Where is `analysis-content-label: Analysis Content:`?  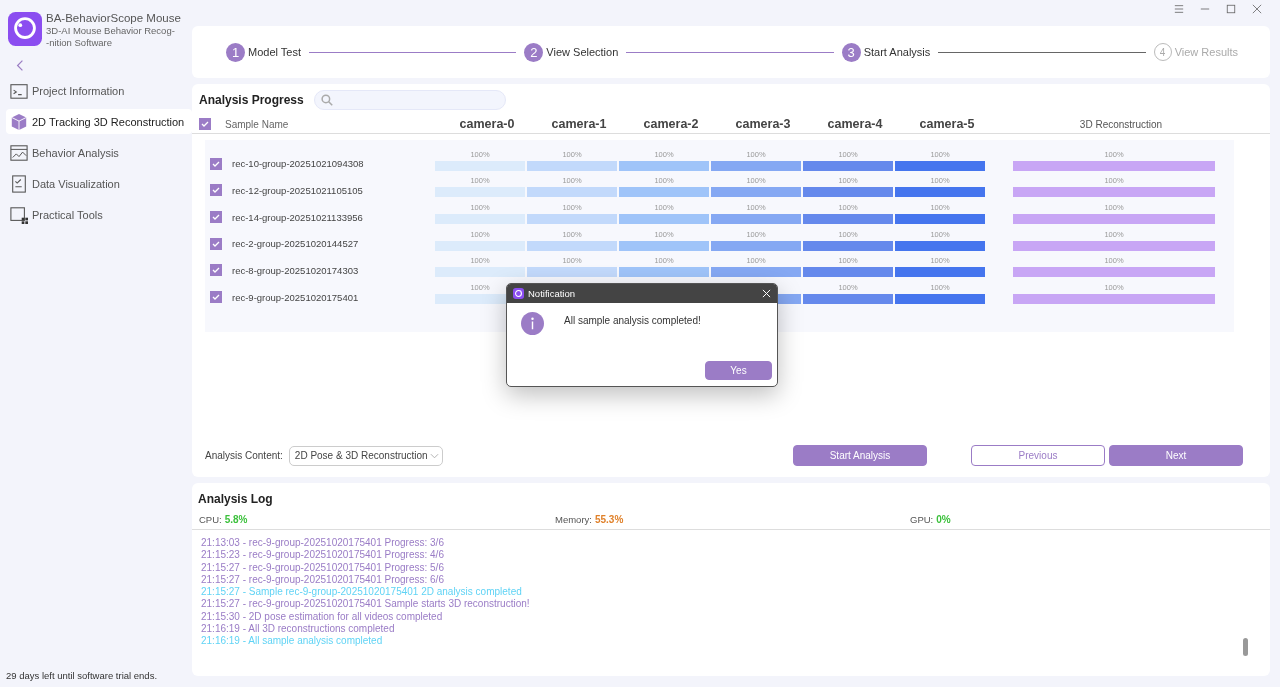 analysis-content-label: Analysis Content: is located at coordinates (244, 455).